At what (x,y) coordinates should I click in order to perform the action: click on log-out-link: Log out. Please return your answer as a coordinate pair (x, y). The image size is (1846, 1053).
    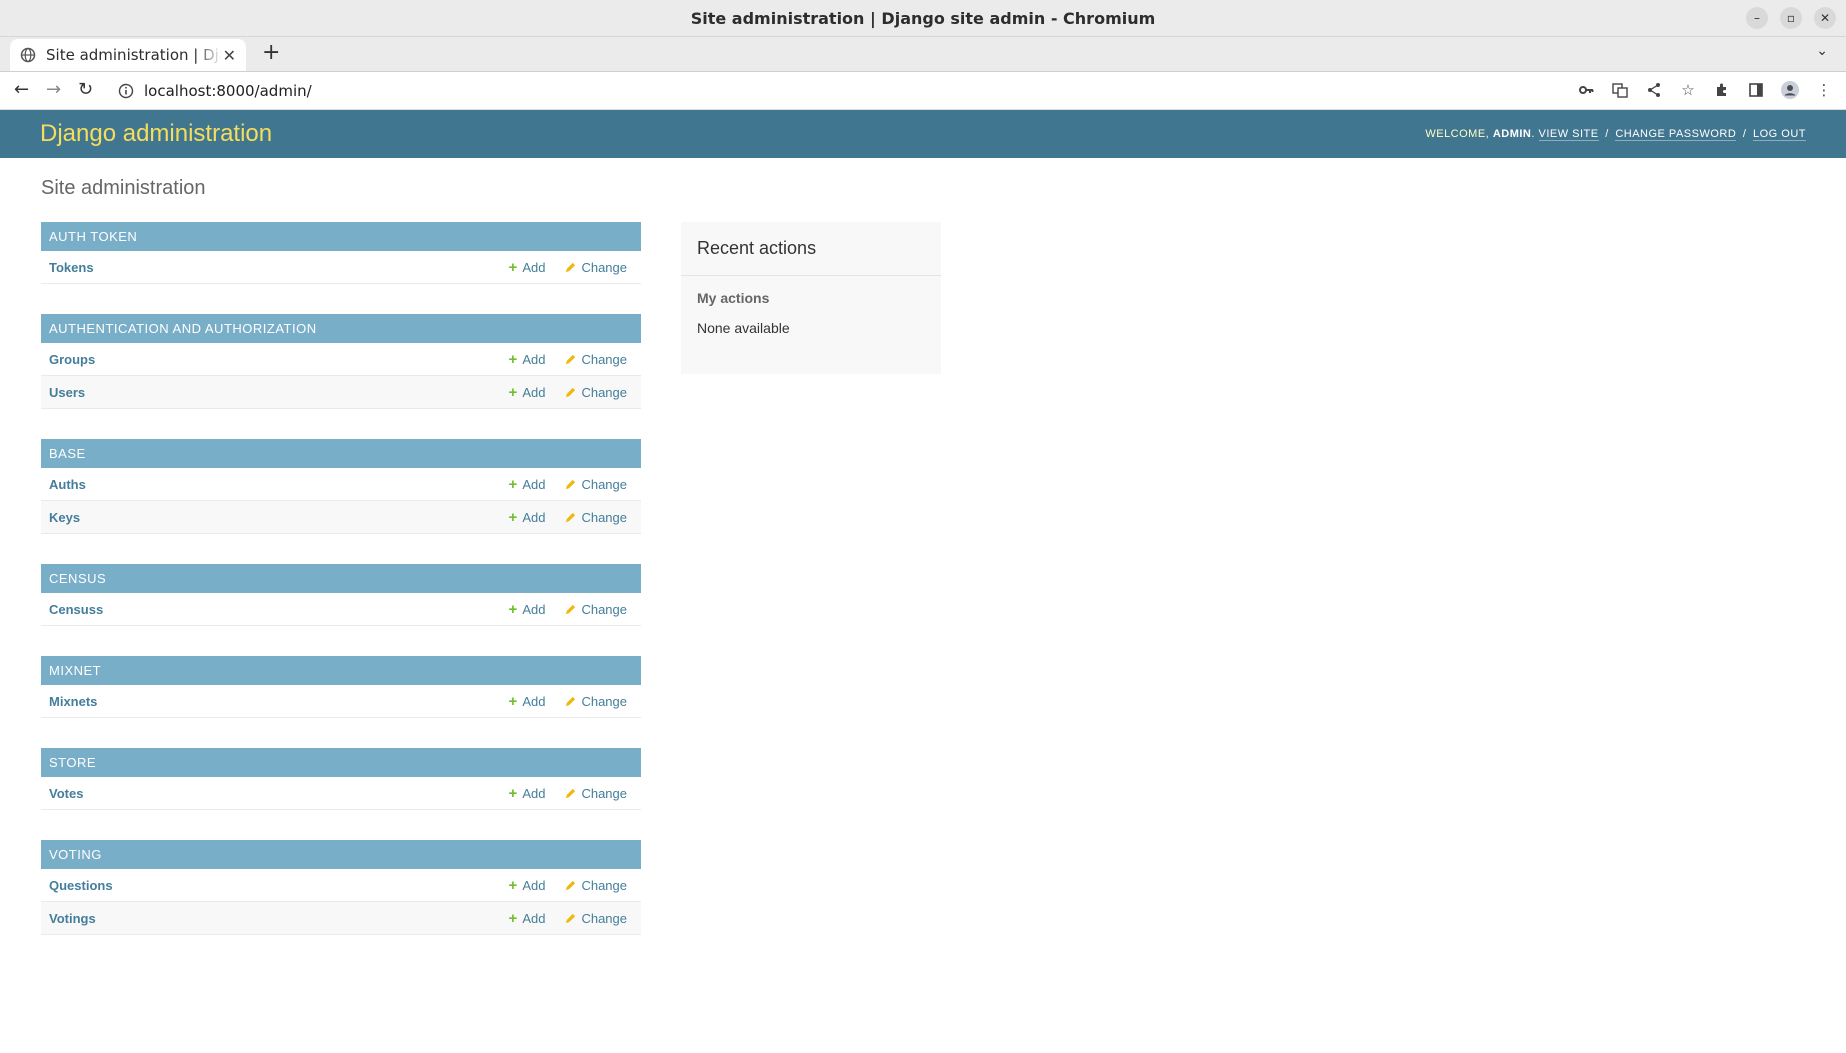
    Looking at the image, I should click on (1779, 134).